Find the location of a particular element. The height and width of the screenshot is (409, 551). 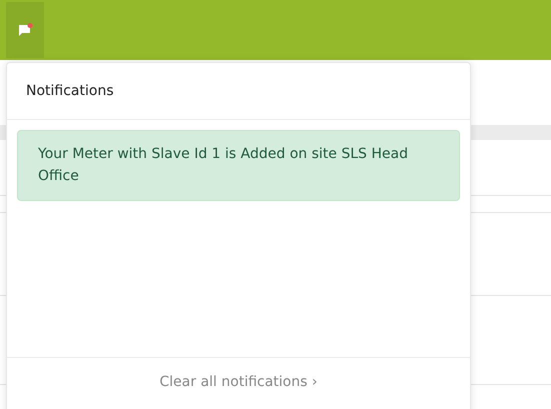

chat-icon is located at coordinates (25, 30).